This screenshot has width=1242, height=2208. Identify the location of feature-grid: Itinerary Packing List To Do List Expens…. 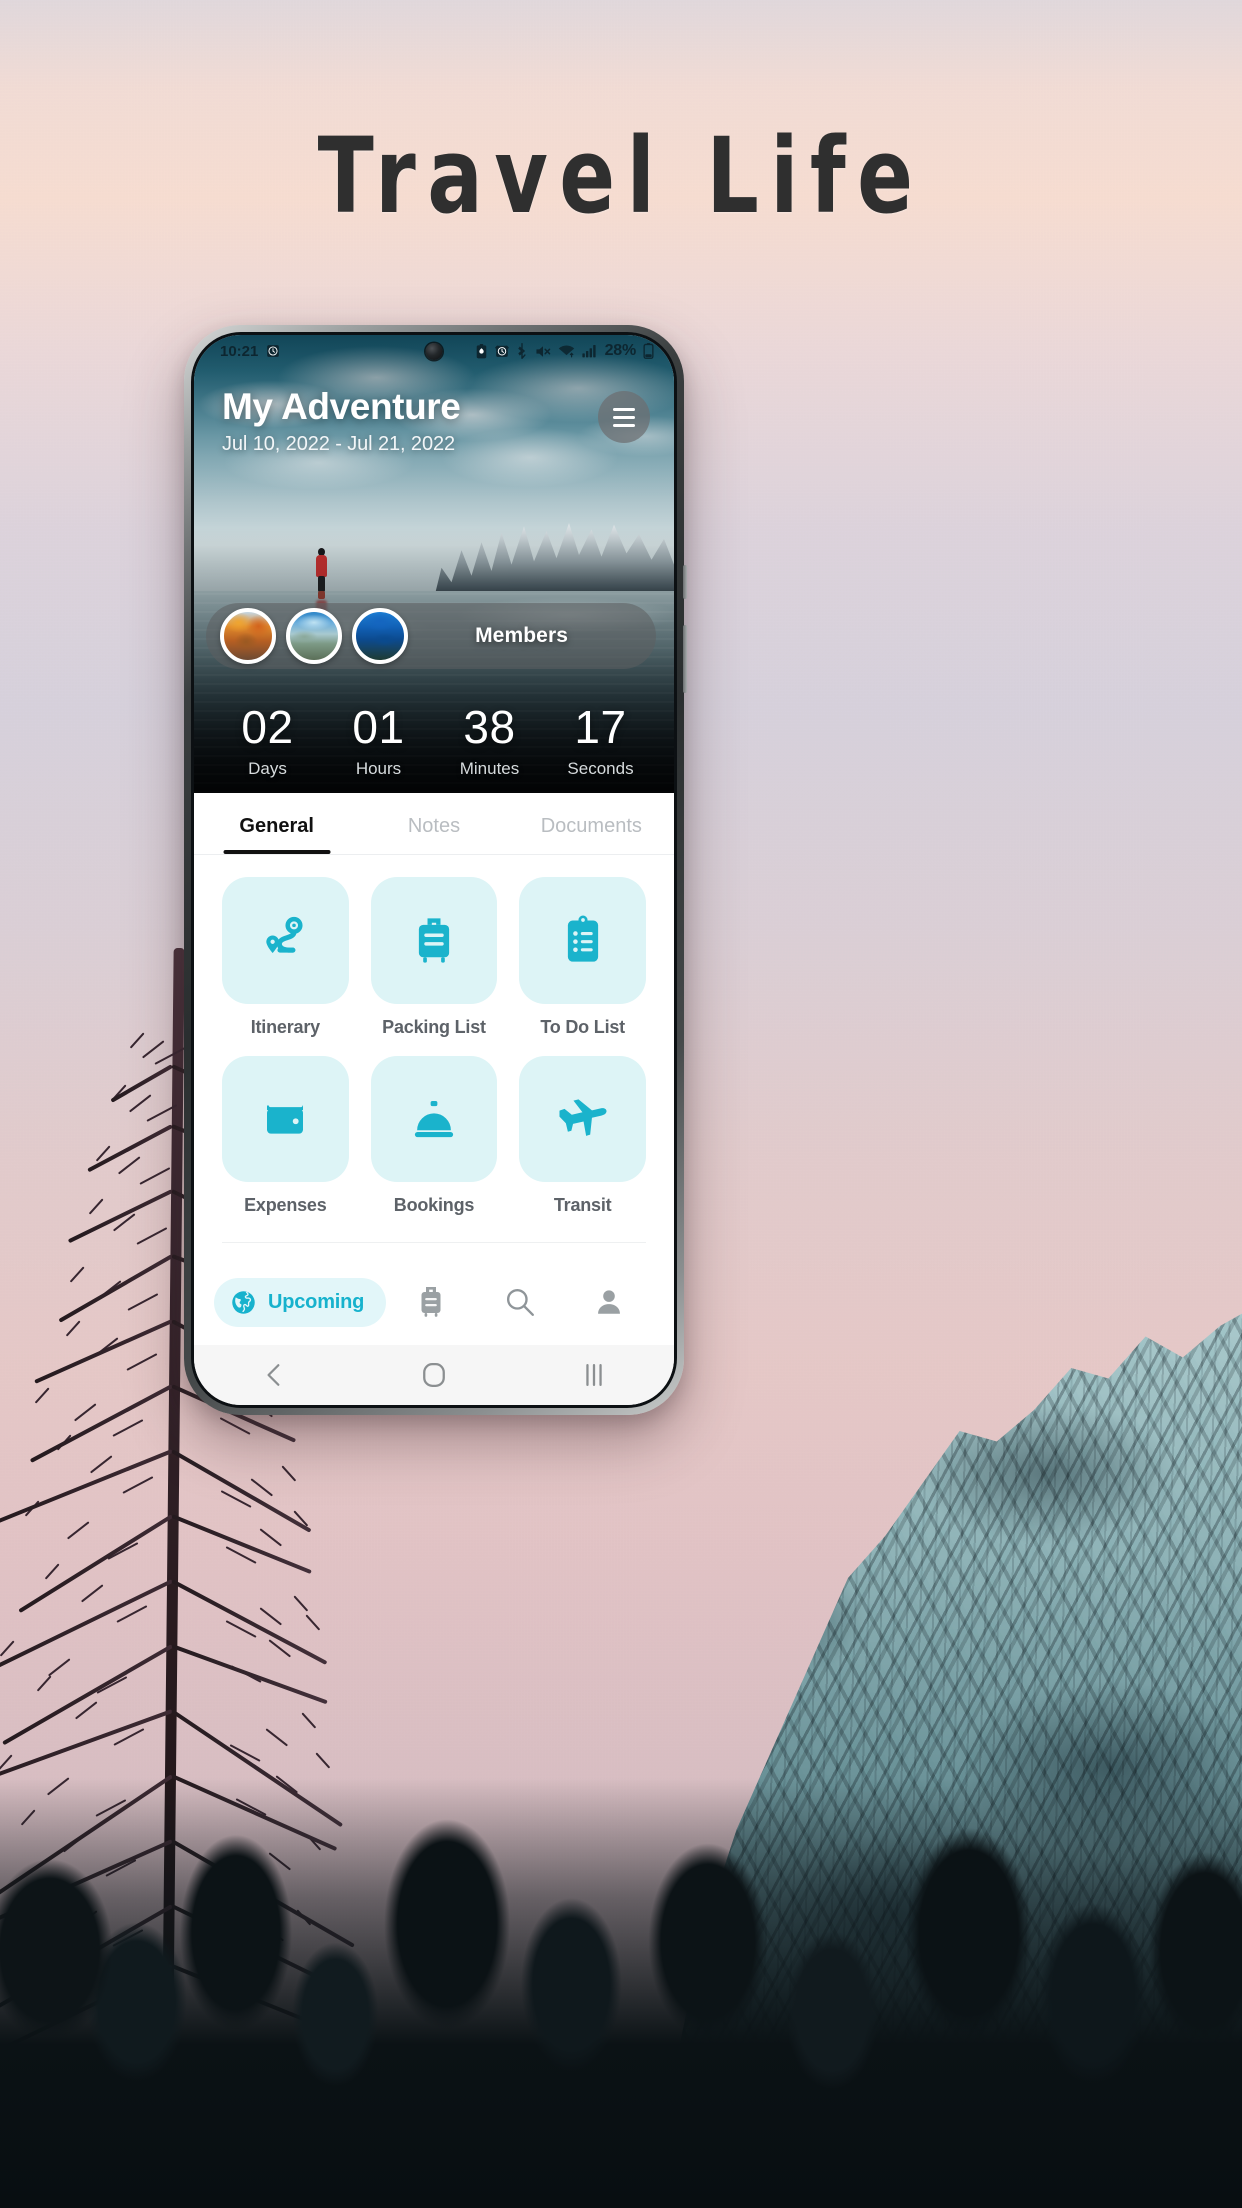
(434, 1046).